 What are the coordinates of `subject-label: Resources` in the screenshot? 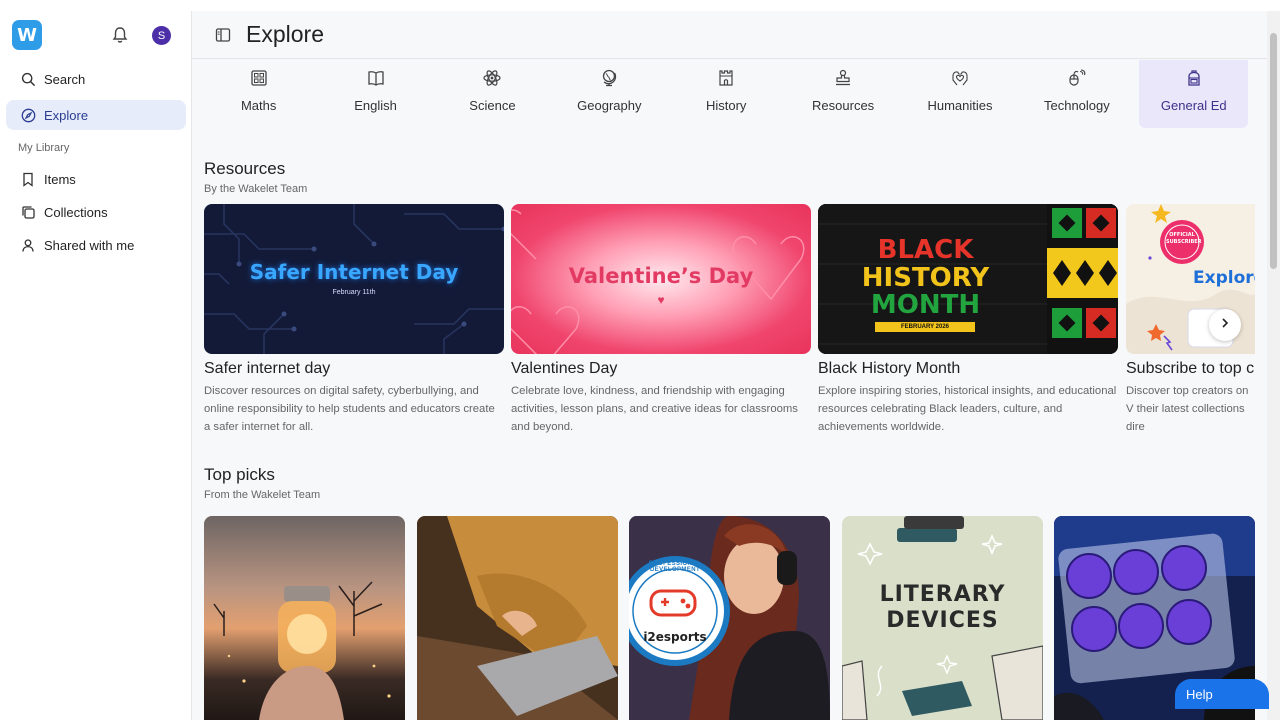 It's located at (843, 105).